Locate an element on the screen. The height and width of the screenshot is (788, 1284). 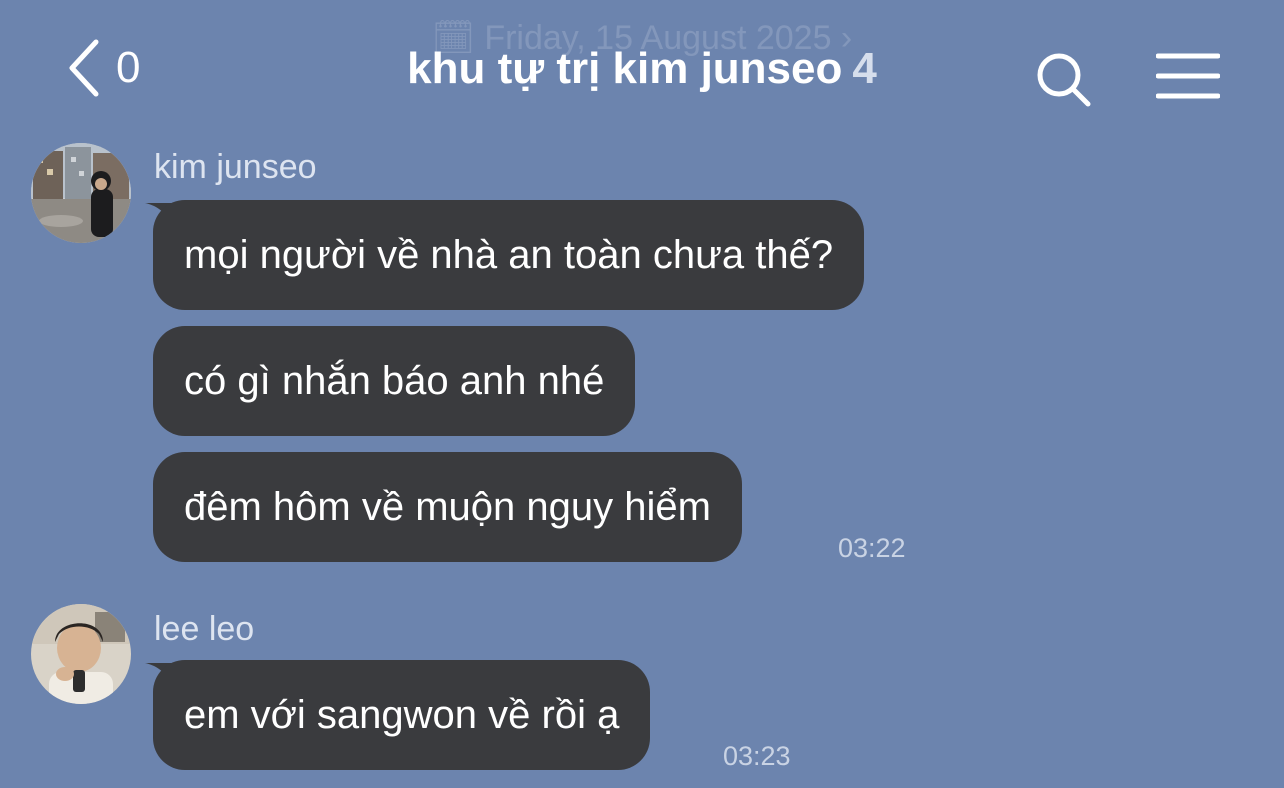
member-count: 4 is located at coordinates (864, 68).